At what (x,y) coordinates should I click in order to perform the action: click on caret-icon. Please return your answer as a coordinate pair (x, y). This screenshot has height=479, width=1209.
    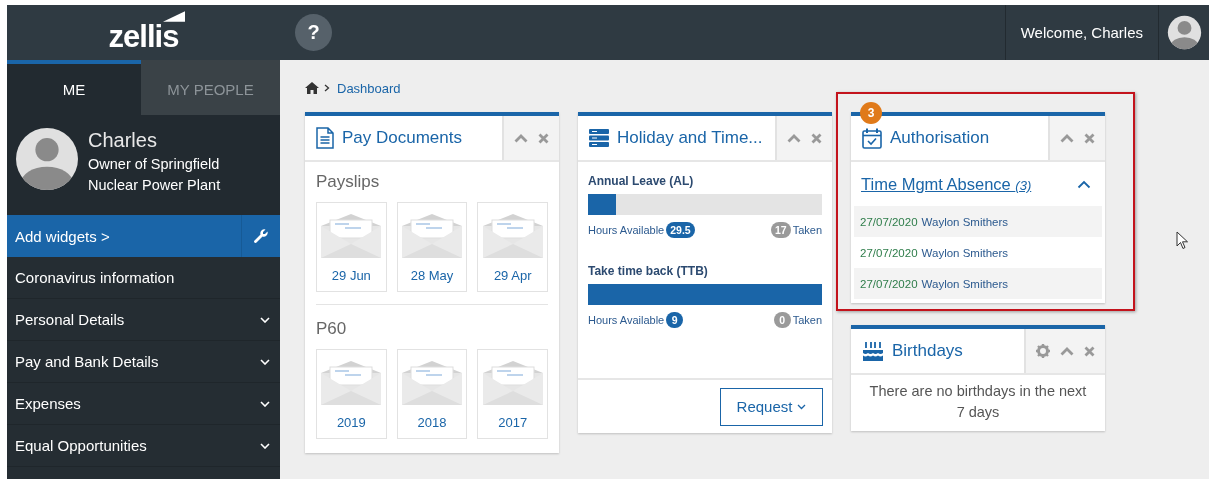
    Looking at the image, I should click on (802, 406).